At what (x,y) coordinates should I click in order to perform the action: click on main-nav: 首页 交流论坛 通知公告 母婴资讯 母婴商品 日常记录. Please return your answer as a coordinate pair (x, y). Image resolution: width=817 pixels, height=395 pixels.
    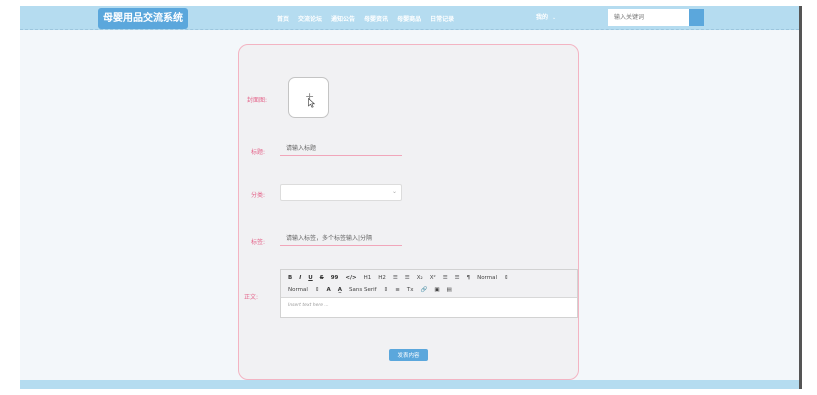
    Looking at the image, I should click on (370, 18).